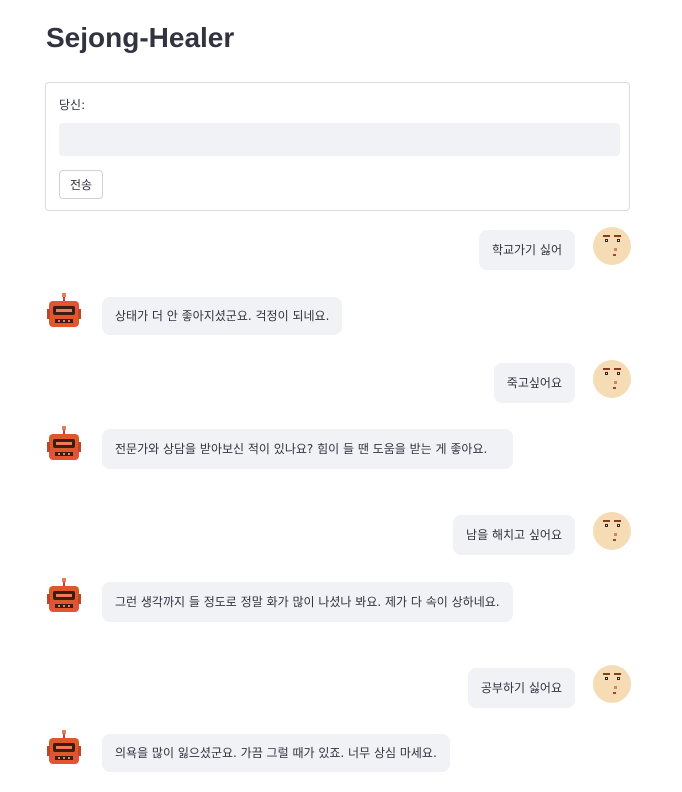  Describe the element at coordinates (526, 250) in the screenshot. I see `user-message-bubble: 학교가기 싫어` at that location.